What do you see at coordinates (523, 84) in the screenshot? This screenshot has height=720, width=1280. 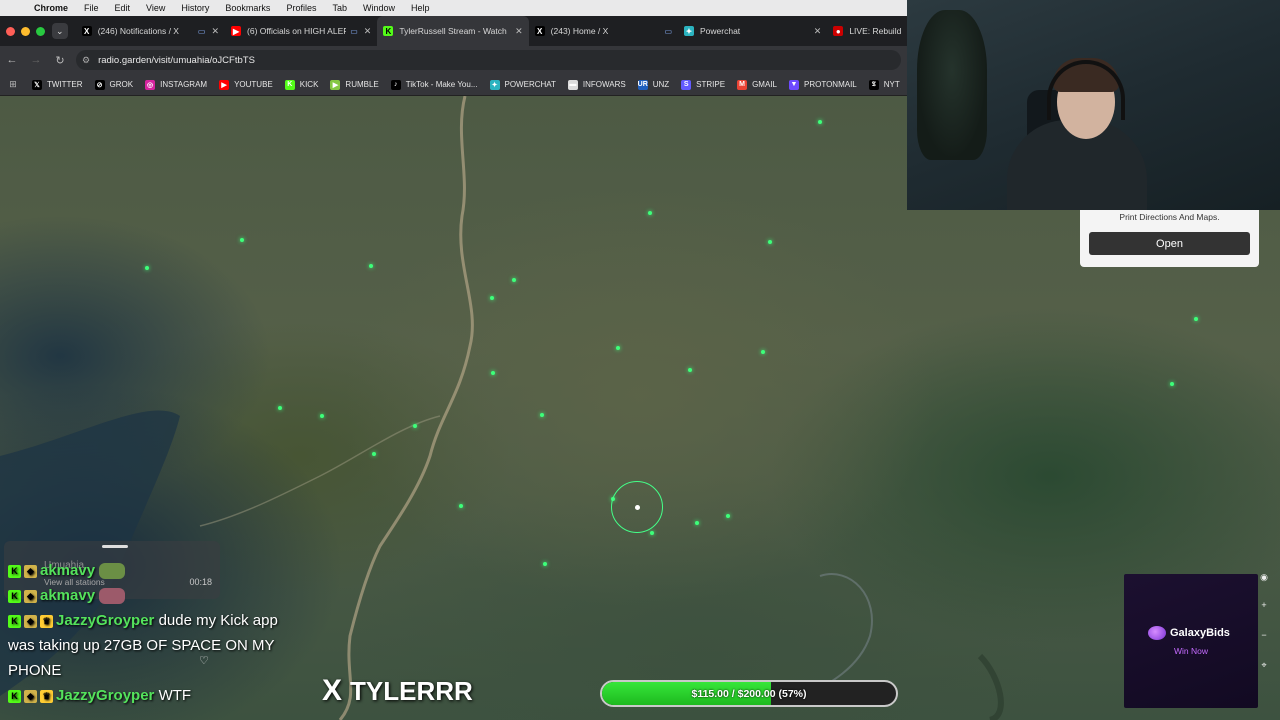 I see `bookmark-powerchat: ✦ POWERCHAT` at bounding box center [523, 84].